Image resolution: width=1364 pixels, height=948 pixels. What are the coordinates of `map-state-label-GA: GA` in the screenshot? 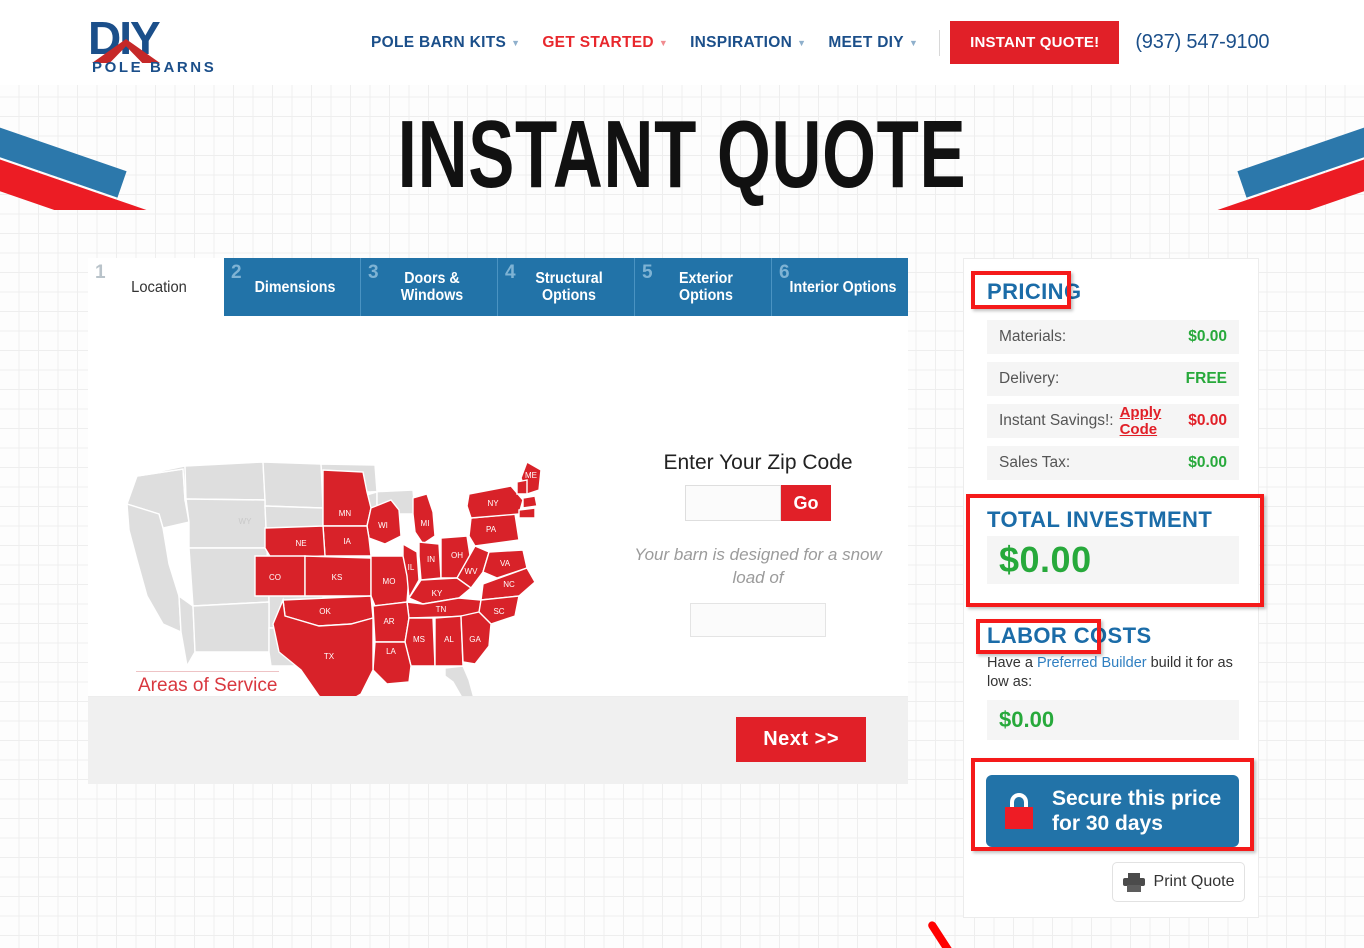 It's located at (475, 639).